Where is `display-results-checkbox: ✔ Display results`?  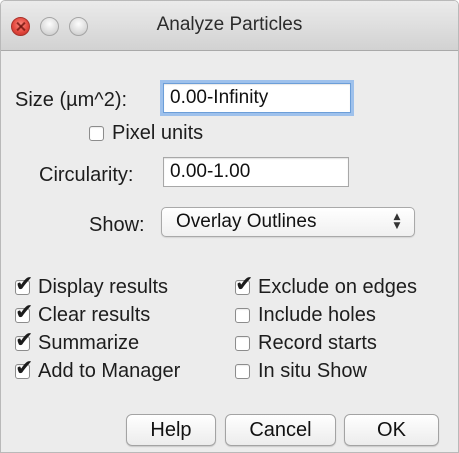 display-results-checkbox: ✔ Display results is located at coordinates (92, 286).